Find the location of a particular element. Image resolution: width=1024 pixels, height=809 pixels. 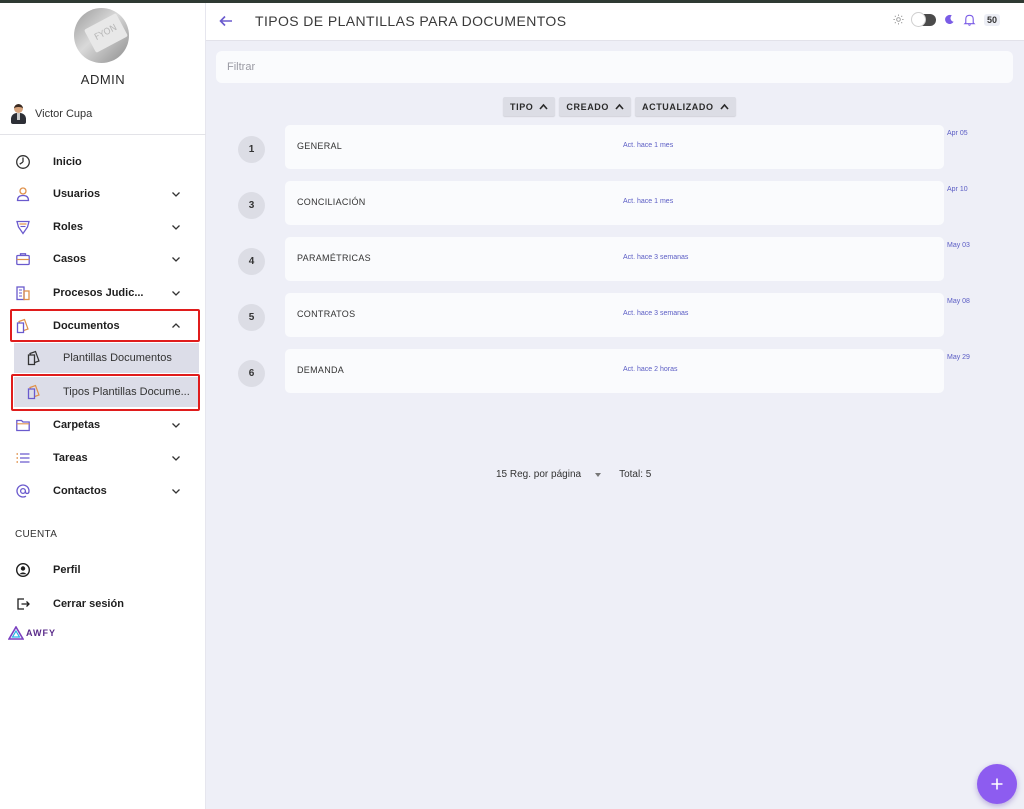

caret-down-icon is located at coordinates (598, 474).